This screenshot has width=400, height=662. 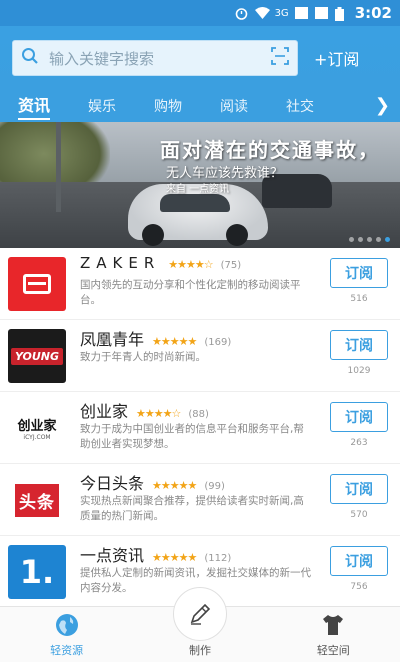 I want to click on phoenix-youth-logo: YOUNG, so click(x=37, y=356).